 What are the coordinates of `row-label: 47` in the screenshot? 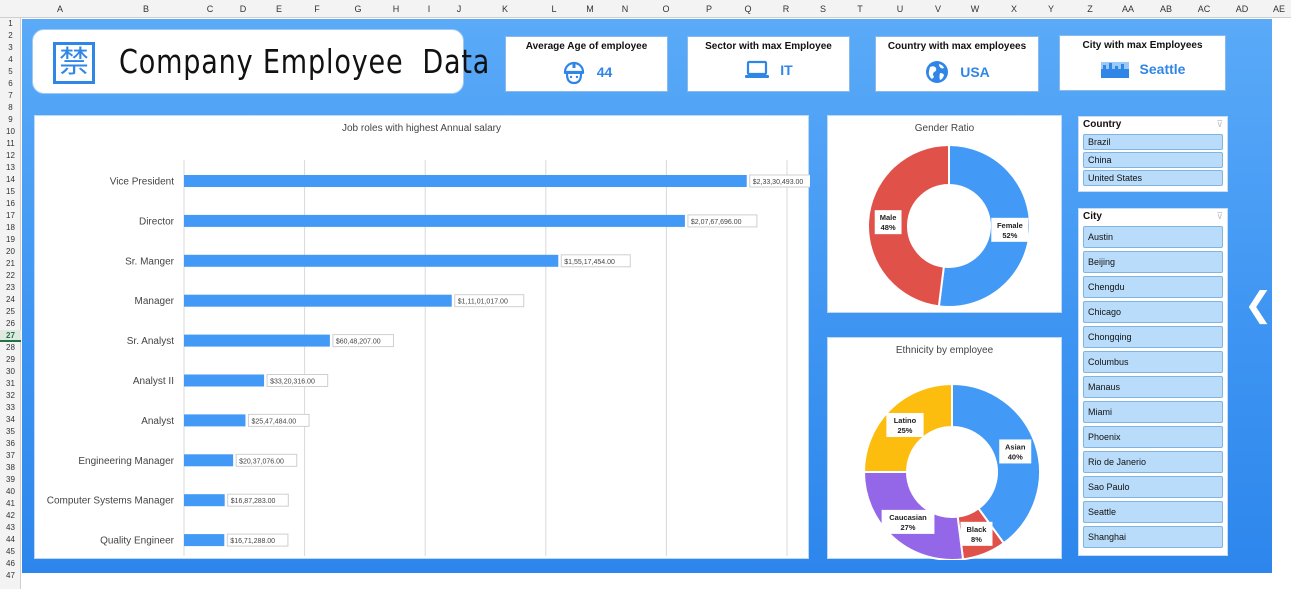 It's located at (10, 576).